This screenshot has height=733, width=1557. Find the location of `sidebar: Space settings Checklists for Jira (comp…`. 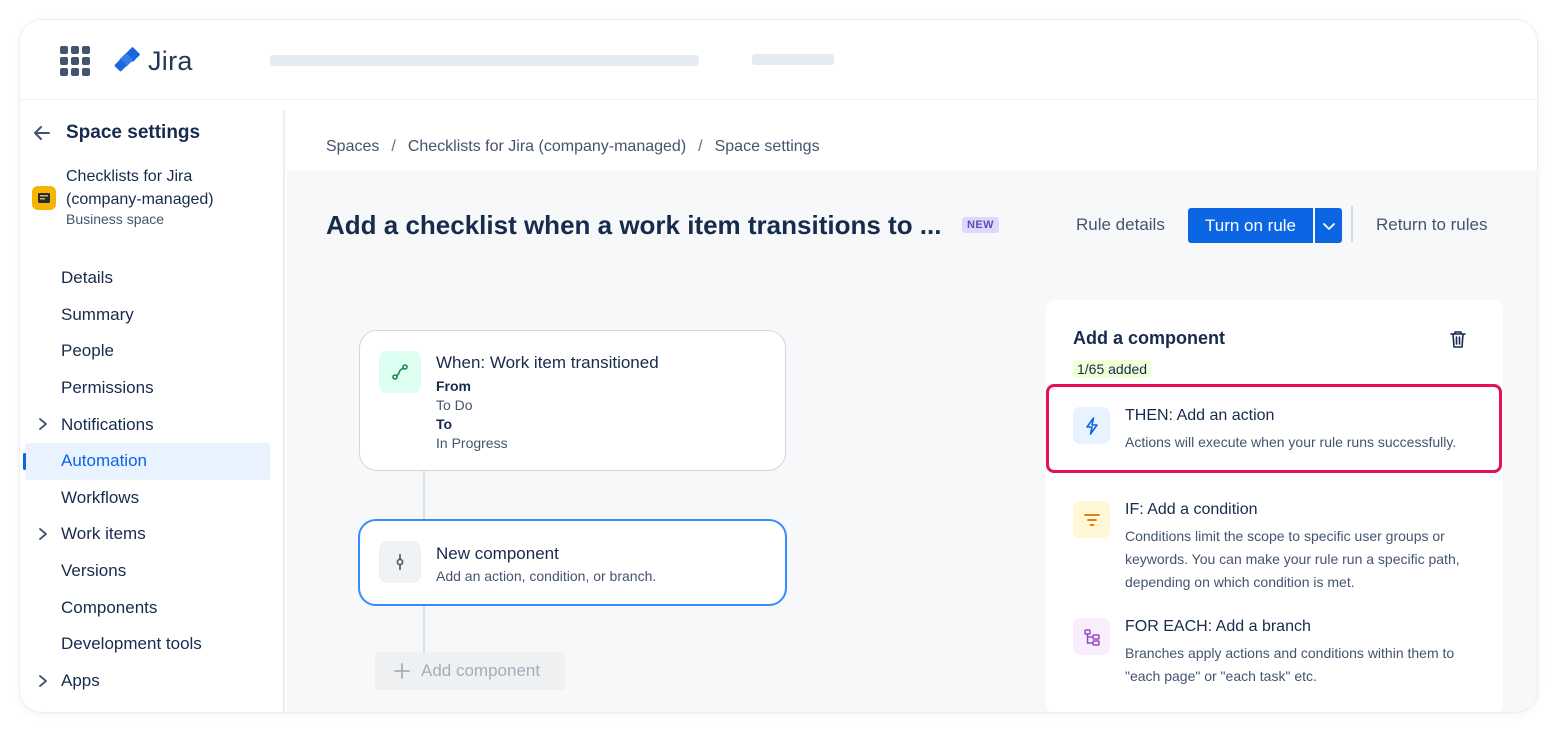

sidebar: Space settings Checklists for Jira (comp… is located at coordinates (152, 411).